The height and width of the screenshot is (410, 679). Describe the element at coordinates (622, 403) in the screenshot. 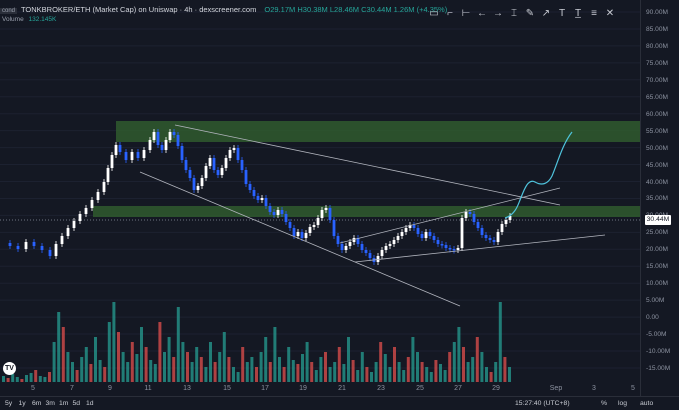

I see `scale-option-log: log` at that location.